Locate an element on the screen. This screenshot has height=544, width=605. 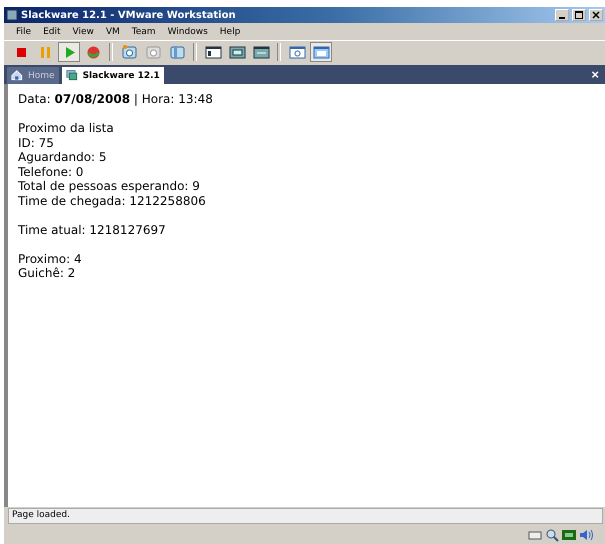
status-bar: Page loaded. is located at coordinates (305, 516).